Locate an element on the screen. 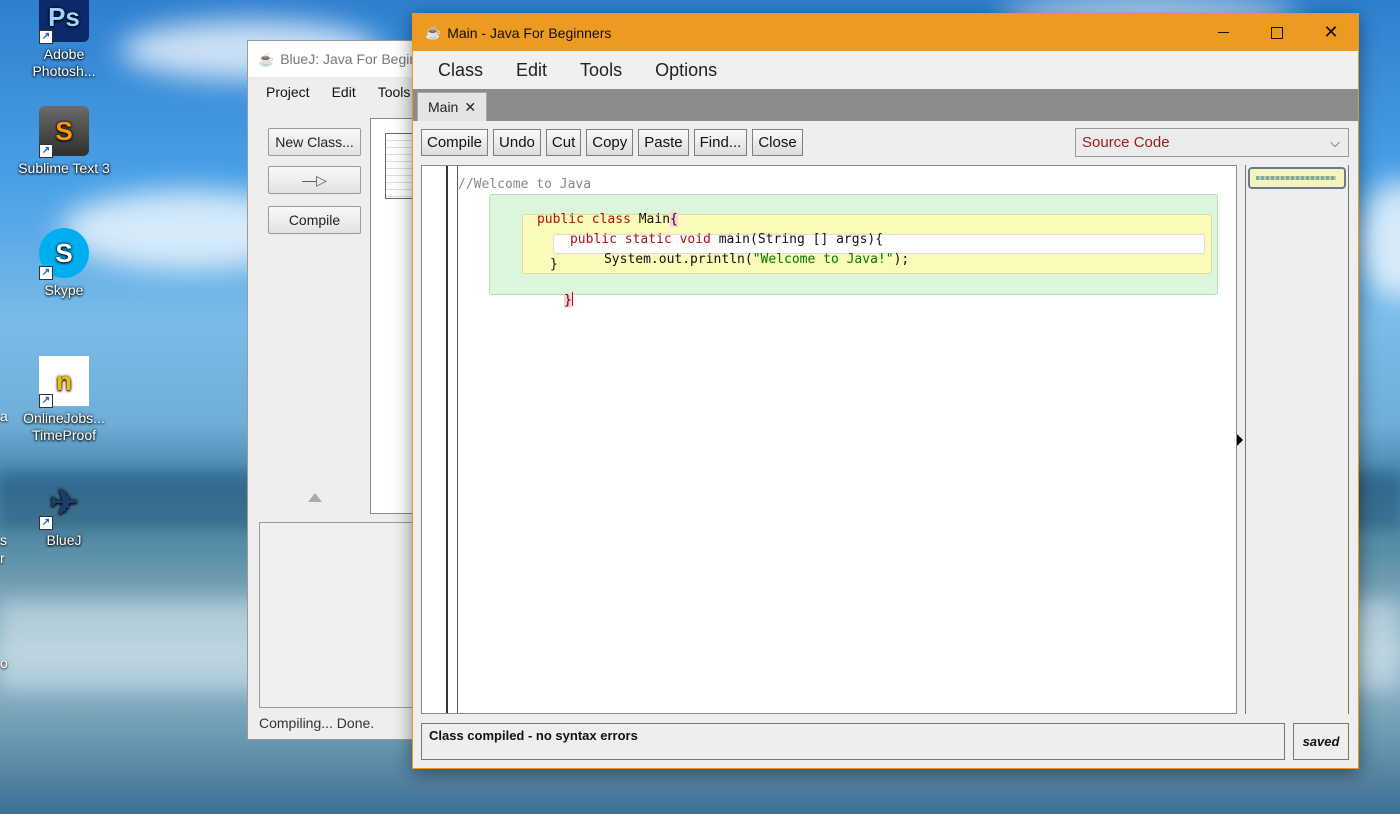 This screenshot has width=1400, height=814. cloud is located at coordinates (1380, 240).